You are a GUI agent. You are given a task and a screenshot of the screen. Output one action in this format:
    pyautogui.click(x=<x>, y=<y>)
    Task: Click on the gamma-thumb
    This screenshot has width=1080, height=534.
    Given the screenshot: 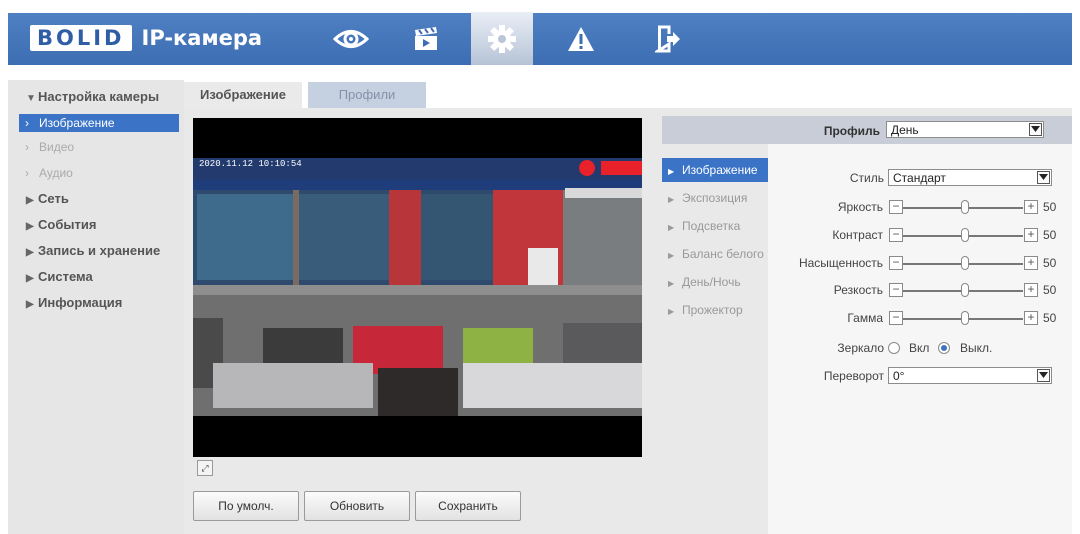 What is the action you would take?
    pyautogui.click(x=965, y=318)
    